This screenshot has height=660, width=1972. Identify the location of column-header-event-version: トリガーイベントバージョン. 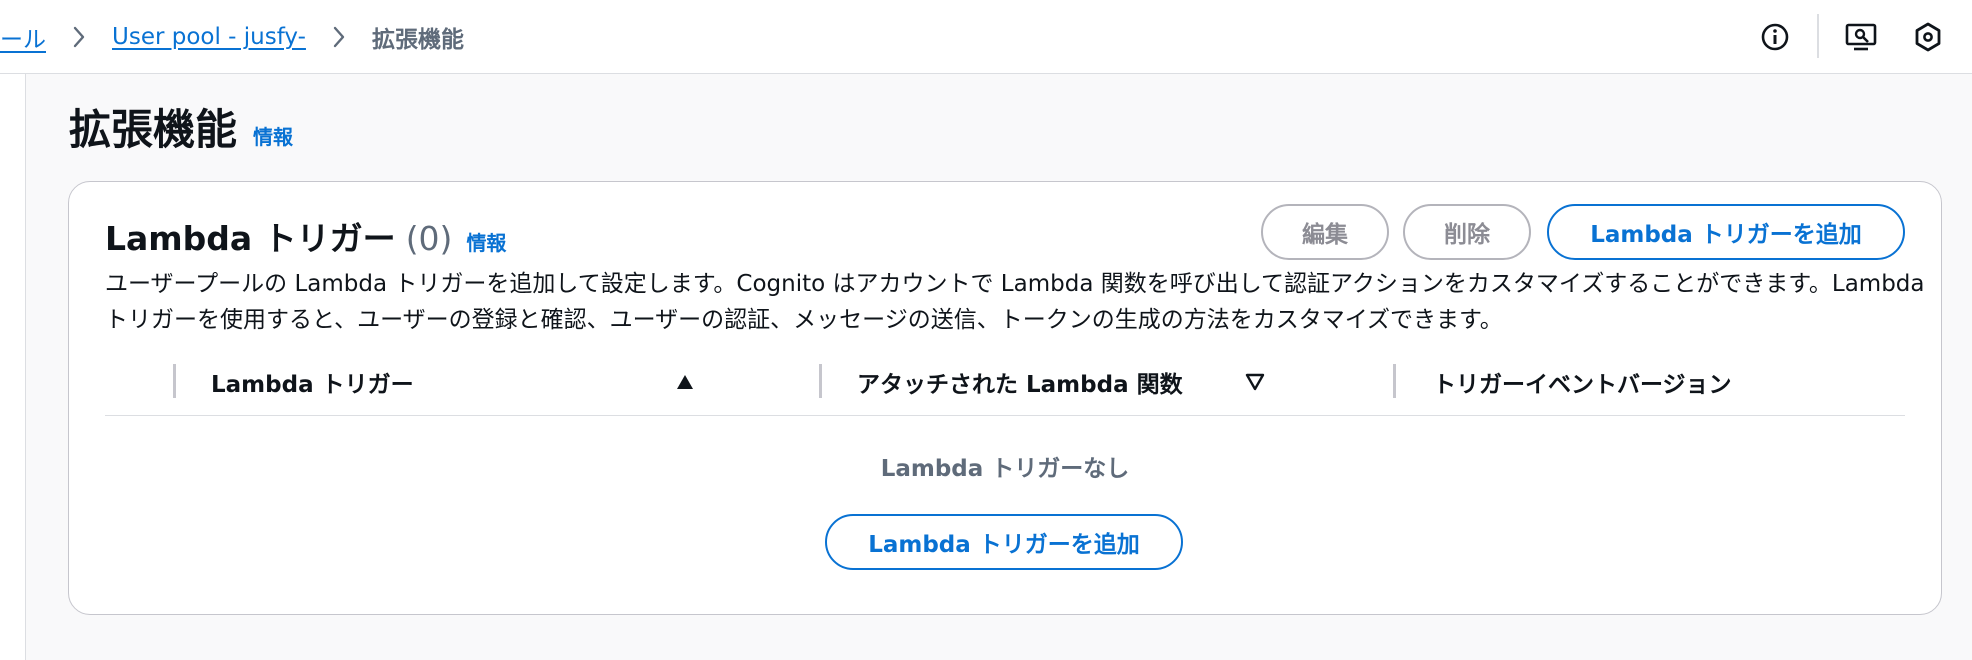
(1582, 382).